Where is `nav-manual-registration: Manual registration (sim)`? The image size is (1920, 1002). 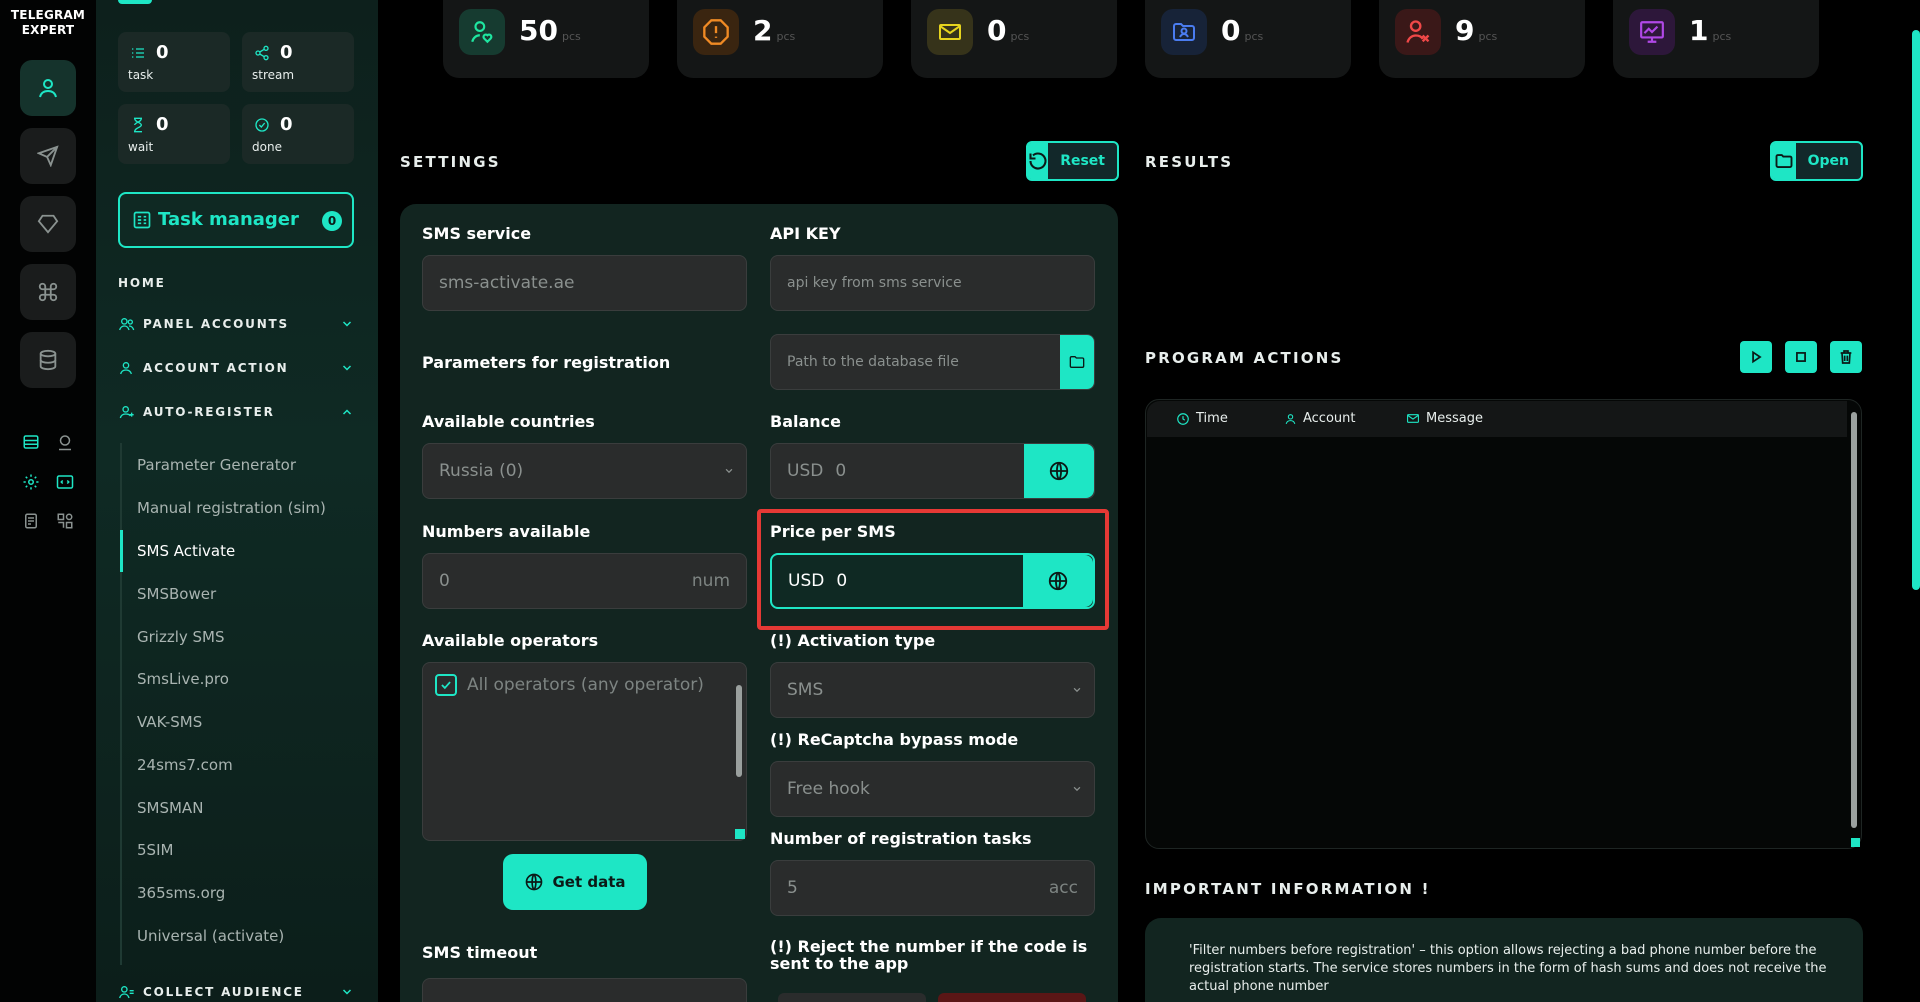
nav-manual-registration: Manual registration (sim) is located at coordinates (231, 508).